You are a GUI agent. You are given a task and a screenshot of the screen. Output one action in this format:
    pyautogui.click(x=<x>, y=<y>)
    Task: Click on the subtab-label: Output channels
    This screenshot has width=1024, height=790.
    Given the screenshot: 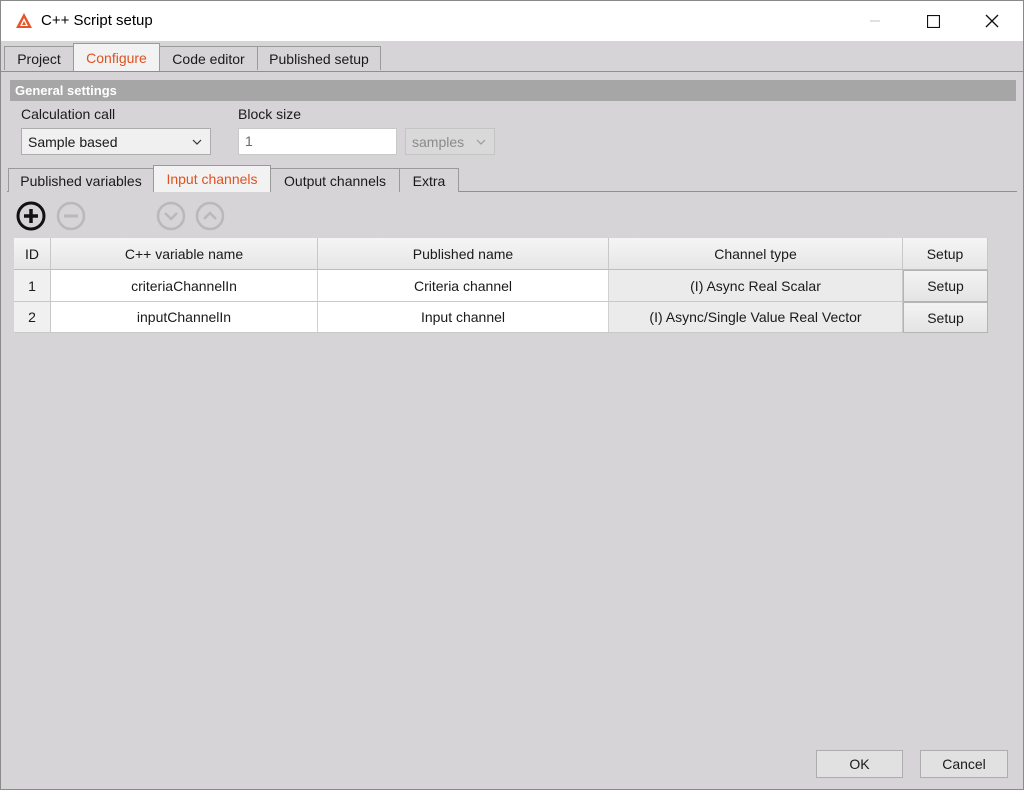 What is the action you would take?
    pyautogui.click(x=335, y=180)
    